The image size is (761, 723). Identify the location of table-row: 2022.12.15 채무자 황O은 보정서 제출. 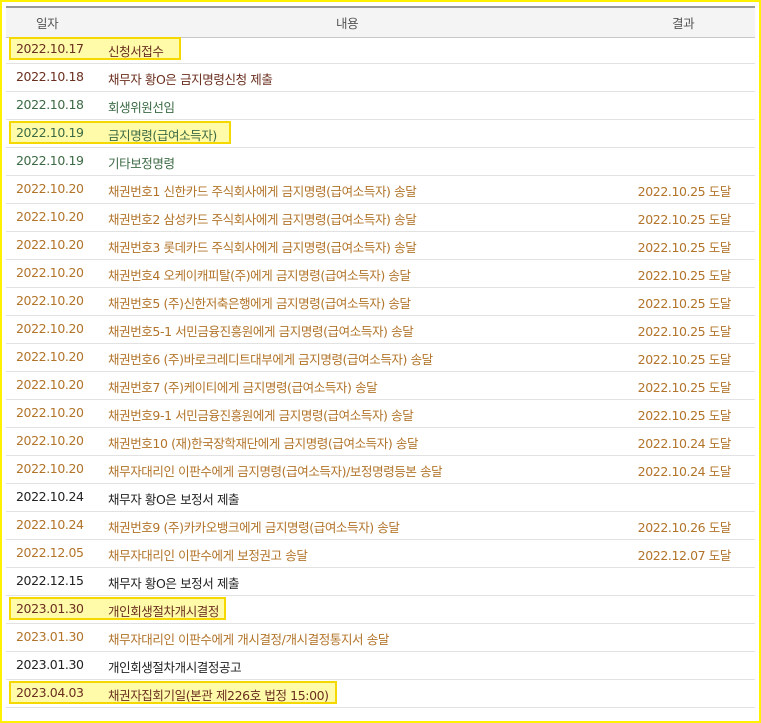
(380, 582).